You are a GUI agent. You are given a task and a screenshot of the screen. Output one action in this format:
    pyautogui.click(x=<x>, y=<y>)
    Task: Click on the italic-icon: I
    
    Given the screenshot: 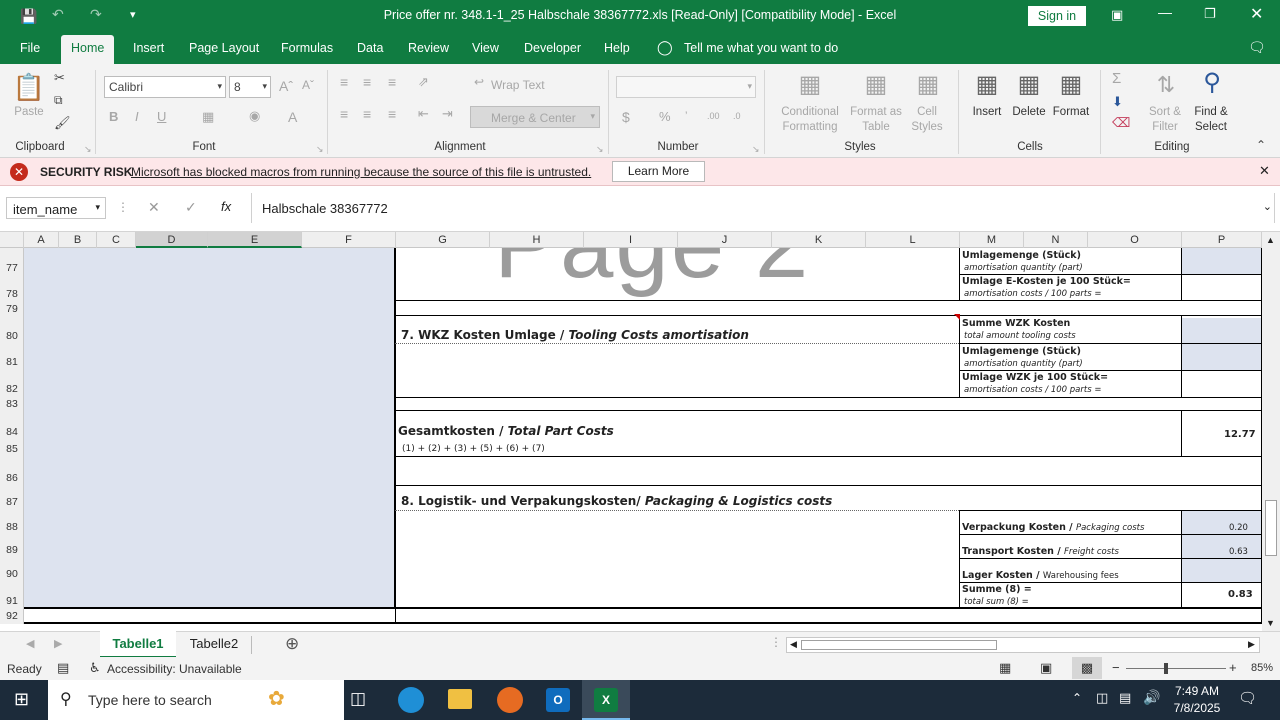 What is the action you would take?
    pyautogui.click(x=137, y=116)
    